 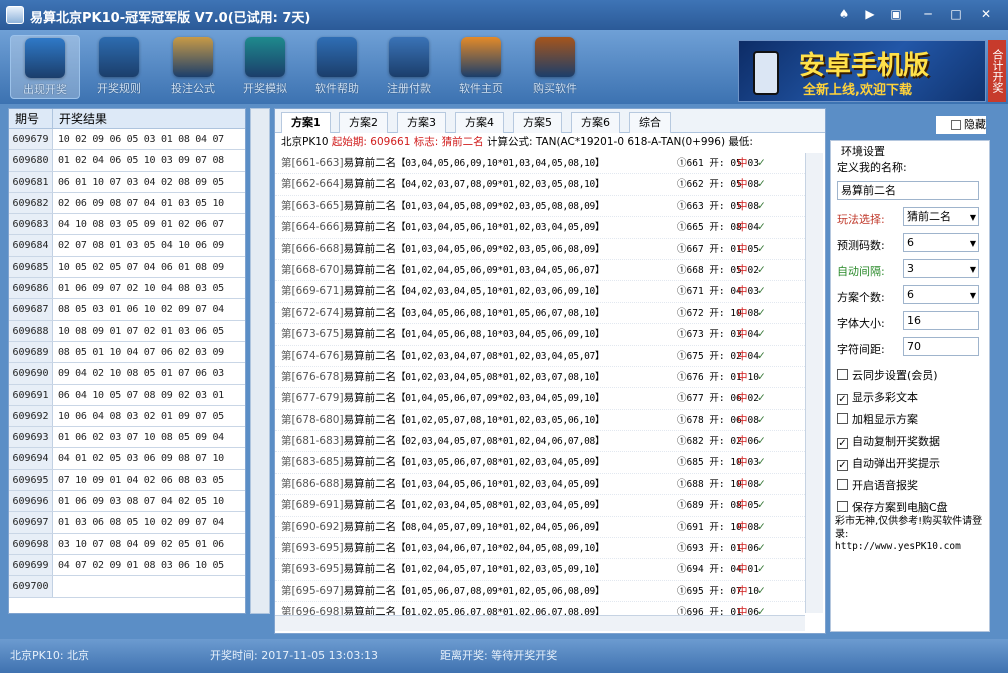 What do you see at coordinates (127, 438) in the screenshot?
I see `table-row: 609693 01 06 02 03 07 10 08 05 09 04` at bounding box center [127, 438].